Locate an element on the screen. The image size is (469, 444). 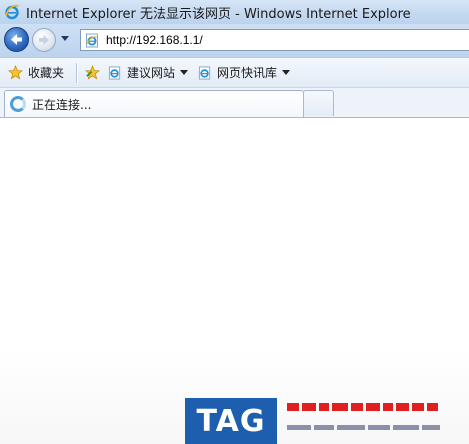
web-slice-gallery-link: 网页快讯库 is located at coordinates (244, 72).